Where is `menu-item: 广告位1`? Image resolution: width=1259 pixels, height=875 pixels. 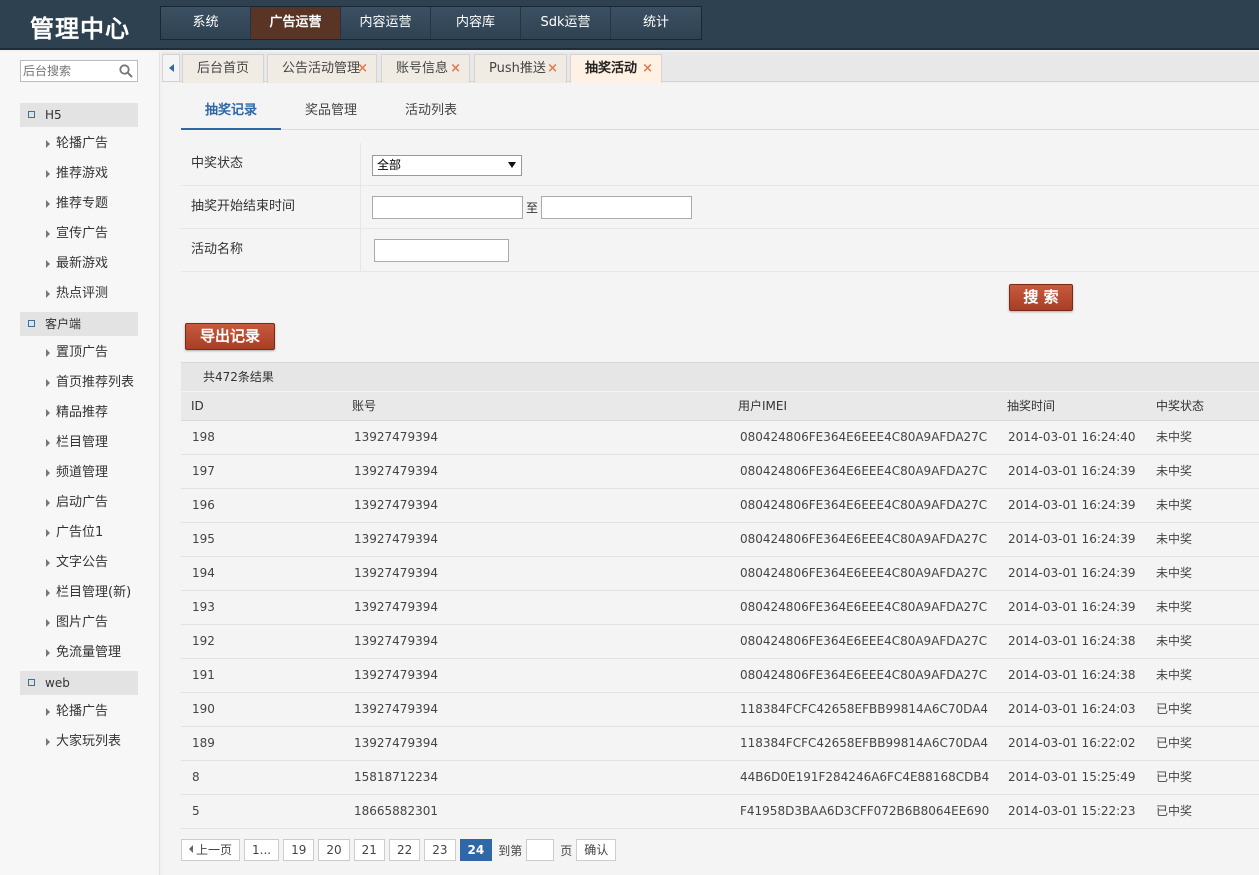 menu-item: 广告位1 is located at coordinates (79, 533).